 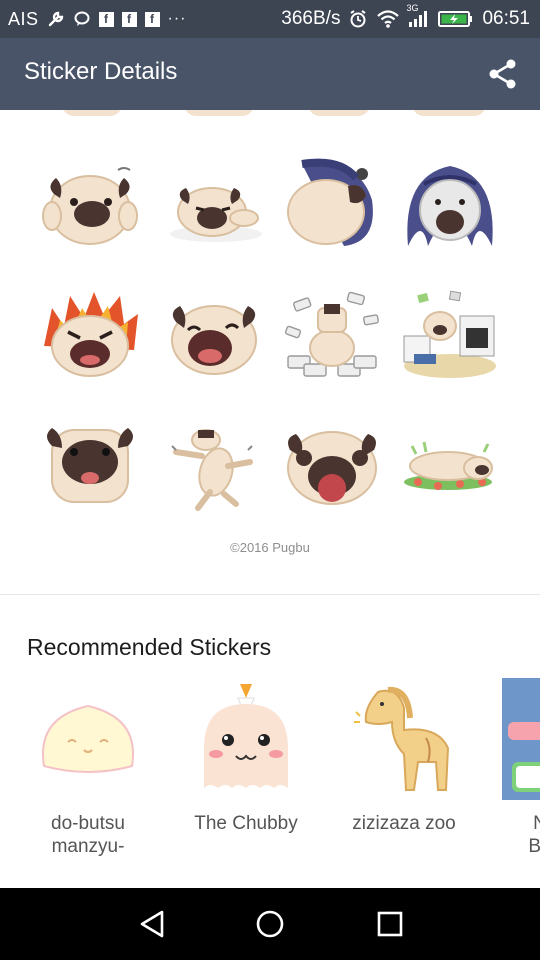 I want to click on back-button, so click(x=152, y=924).